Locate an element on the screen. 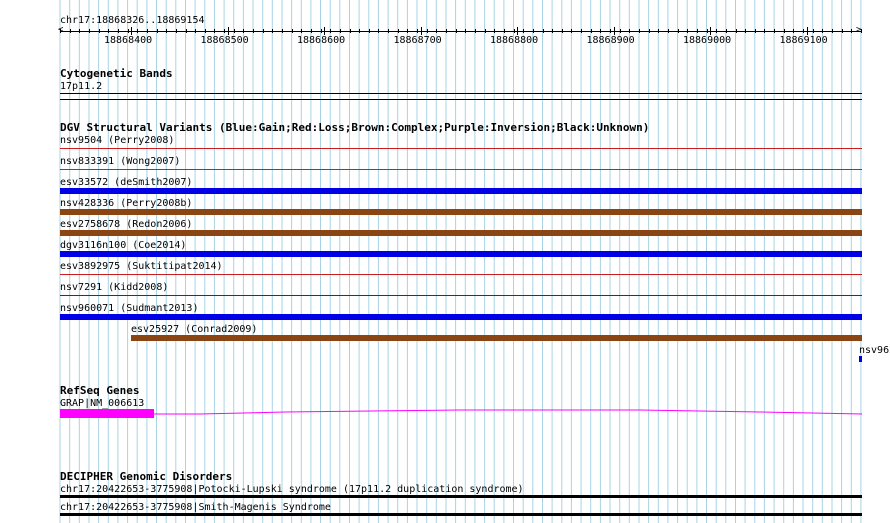 This screenshot has height=523, width=890. dgv-feature-label: esv33572 (deSmith2007) is located at coordinates (126, 182).